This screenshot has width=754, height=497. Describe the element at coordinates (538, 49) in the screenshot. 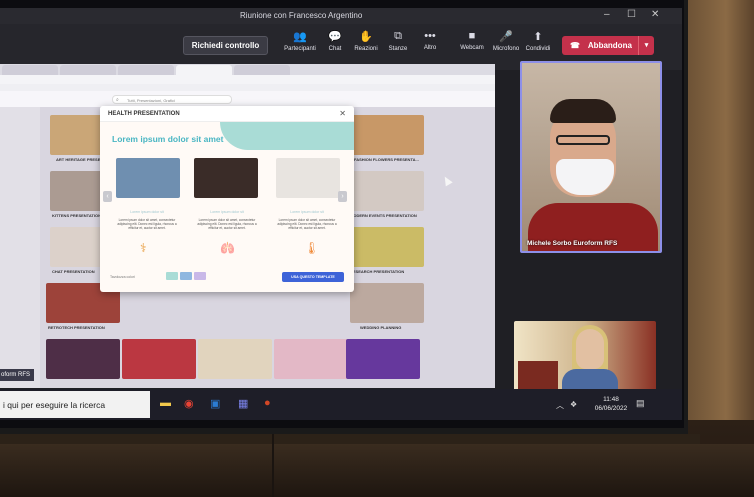

I see `share-label: Condividi` at that location.